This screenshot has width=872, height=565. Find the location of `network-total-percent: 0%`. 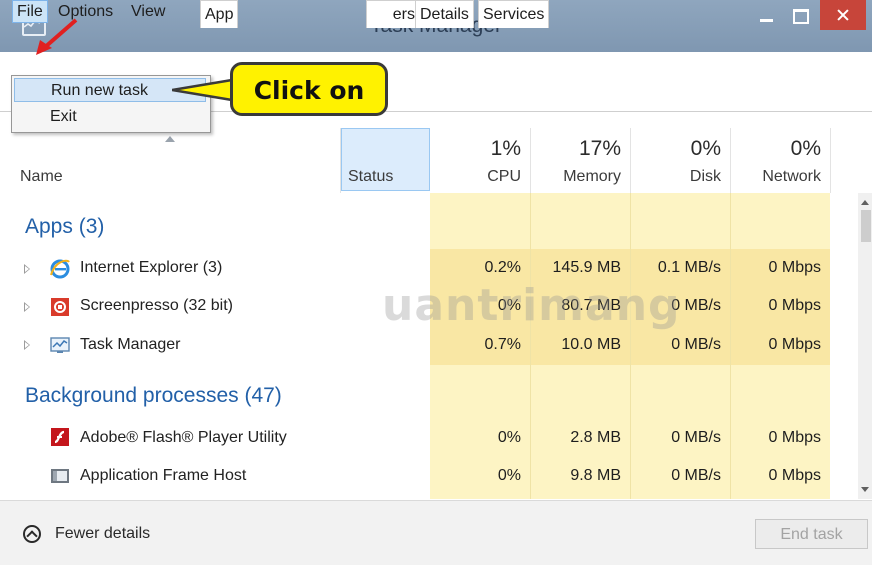

network-total-percent: 0% is located at coordinates (805, 148).